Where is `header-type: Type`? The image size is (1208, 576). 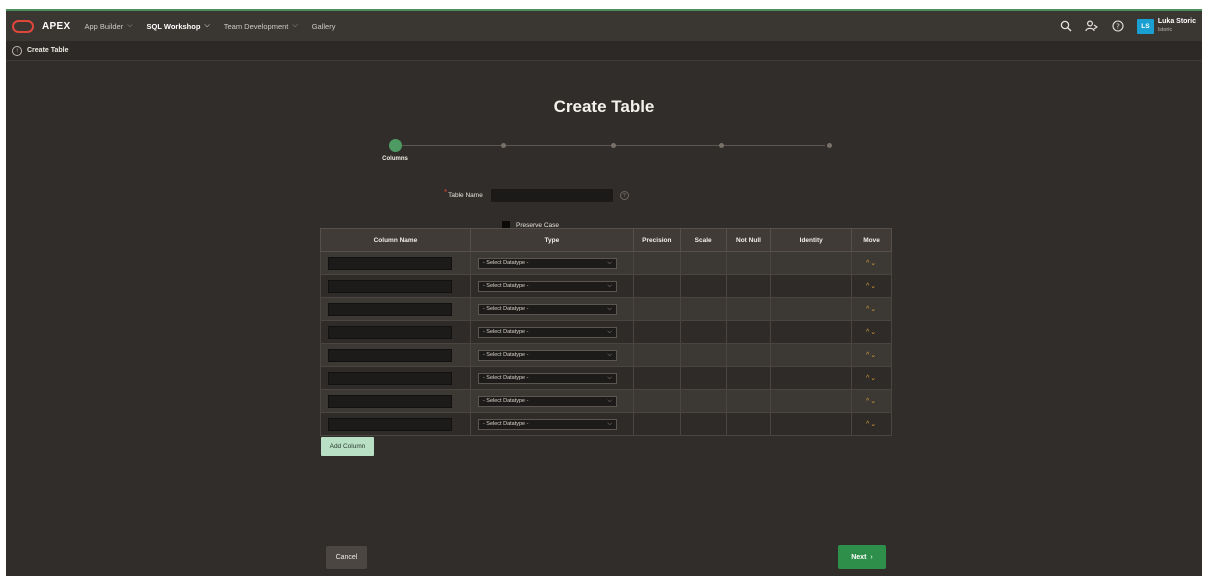 header-type: Type is located at coordinates (551, 240).